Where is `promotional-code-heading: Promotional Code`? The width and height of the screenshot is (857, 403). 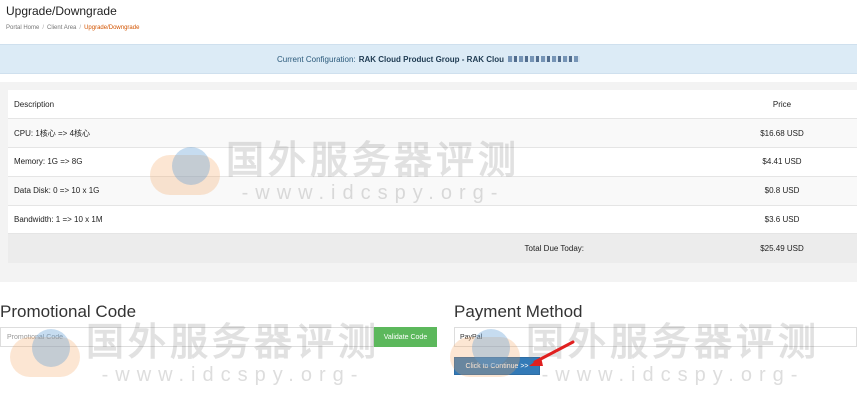
promotional-code-heading: Promotional Code is located at coordinates (68, 311).